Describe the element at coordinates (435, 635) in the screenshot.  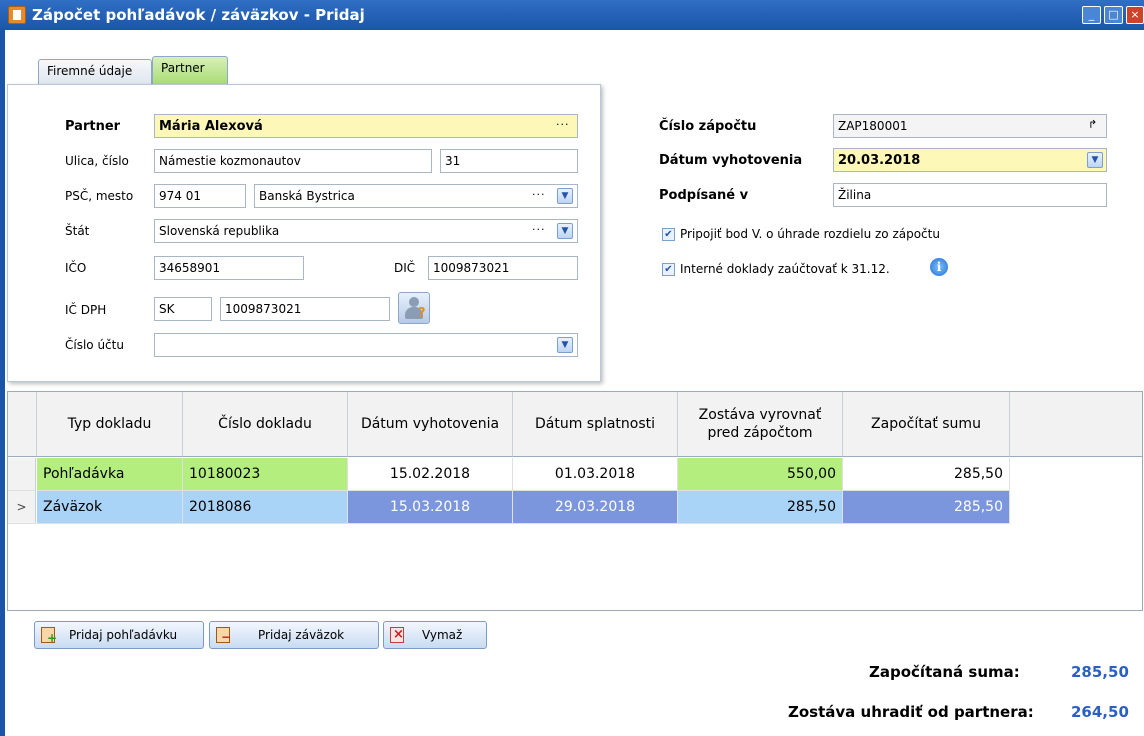
I see `delete-button: Vymaž` at that location.